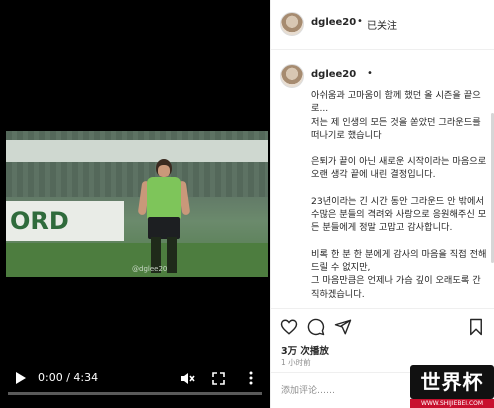  I want to click on site-logo-url: WWW.SHIJIEBEI.COM, so click(452, 403).